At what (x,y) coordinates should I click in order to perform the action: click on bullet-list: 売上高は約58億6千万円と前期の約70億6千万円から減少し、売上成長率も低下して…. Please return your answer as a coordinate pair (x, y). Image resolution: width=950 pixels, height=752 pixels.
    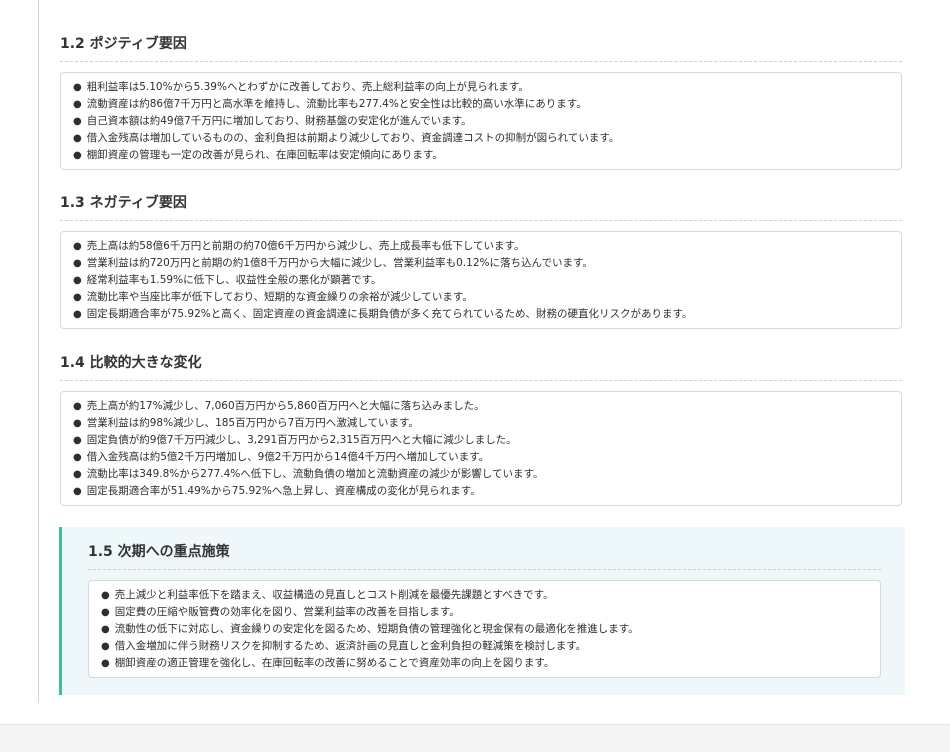
    Looking at the image, I should click on (482, 280).